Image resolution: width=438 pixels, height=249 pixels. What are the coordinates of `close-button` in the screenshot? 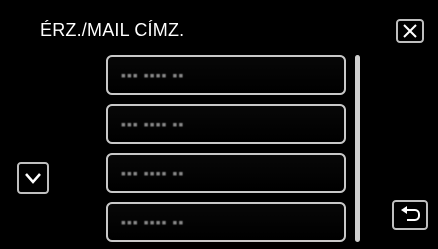 It's located at (410, 31).